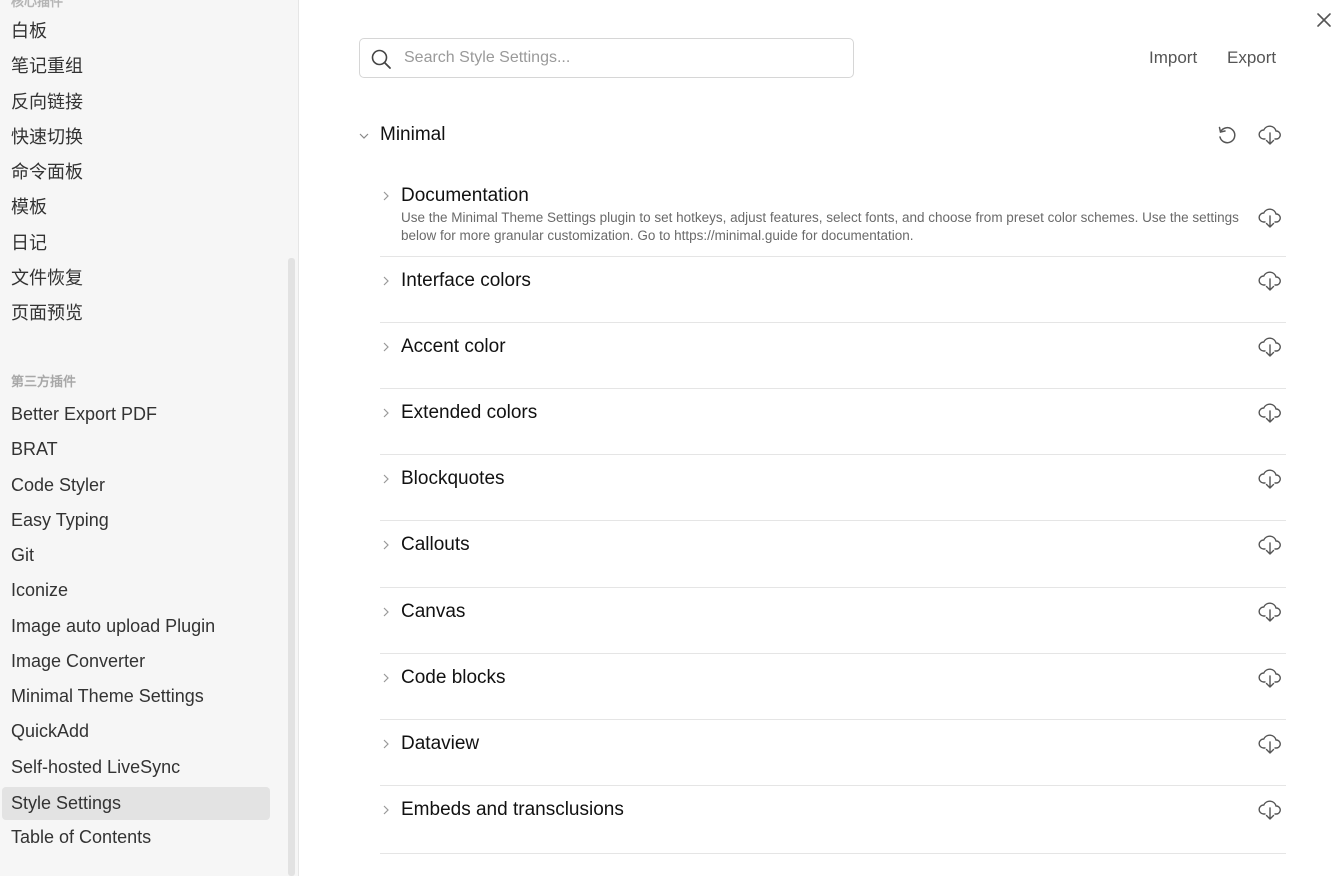 The image size is (1338, 876). What do you see at coordinates (136, 626) in the screenshot?
I see `sidebar-item-image-auto-upload: Image auto upload Plugin` at bounding box center [136, 626].